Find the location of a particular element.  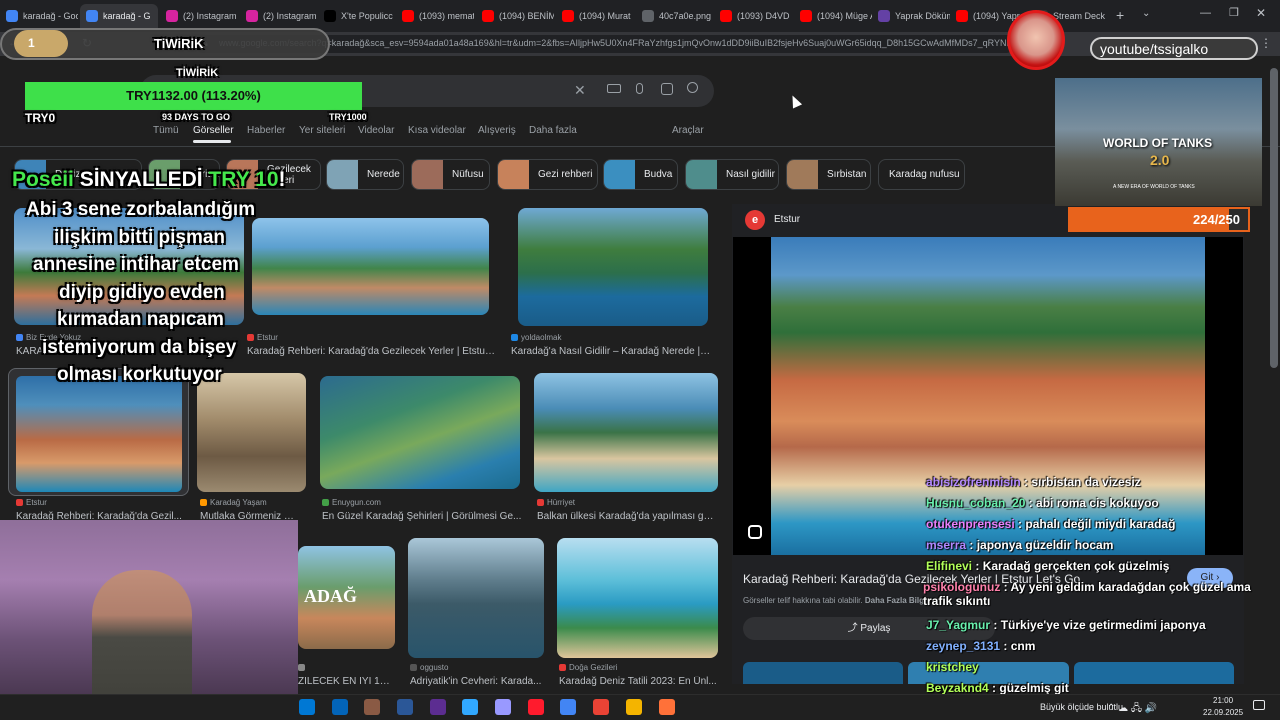

result-image: ADAĞ is located at coordinates (346, 597).